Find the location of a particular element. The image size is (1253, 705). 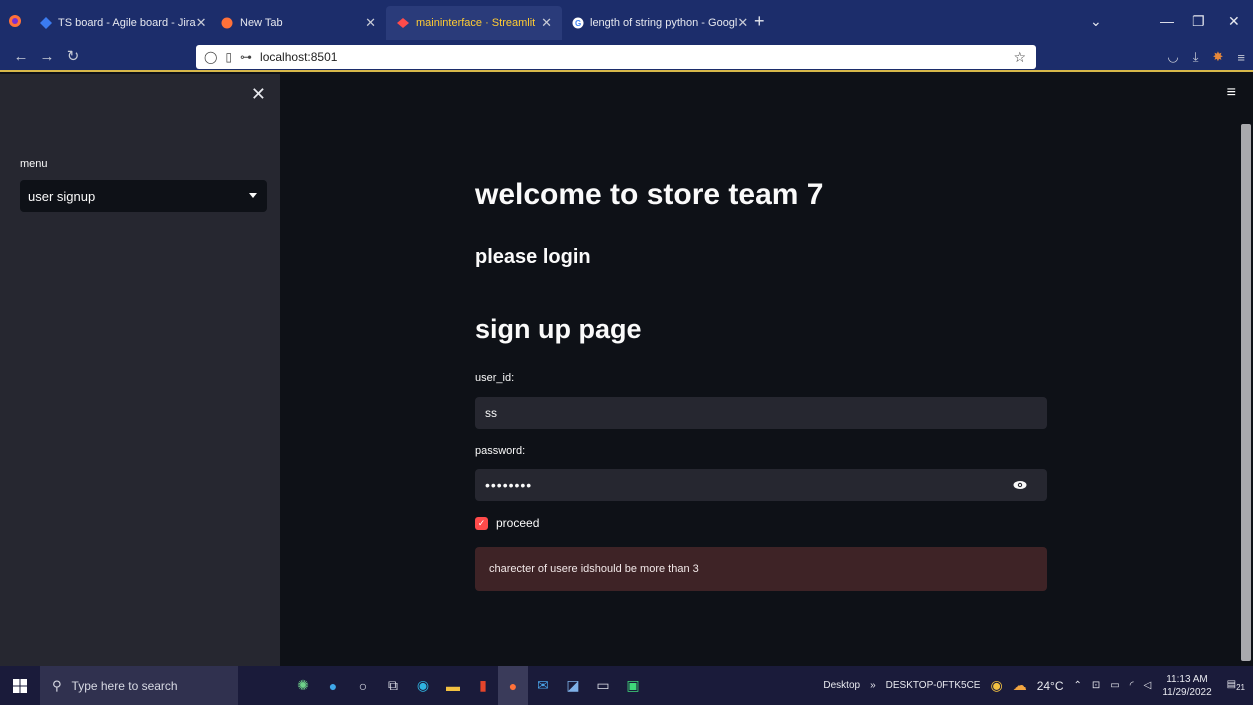

firefox-icon is located at coordinates (227, 23).